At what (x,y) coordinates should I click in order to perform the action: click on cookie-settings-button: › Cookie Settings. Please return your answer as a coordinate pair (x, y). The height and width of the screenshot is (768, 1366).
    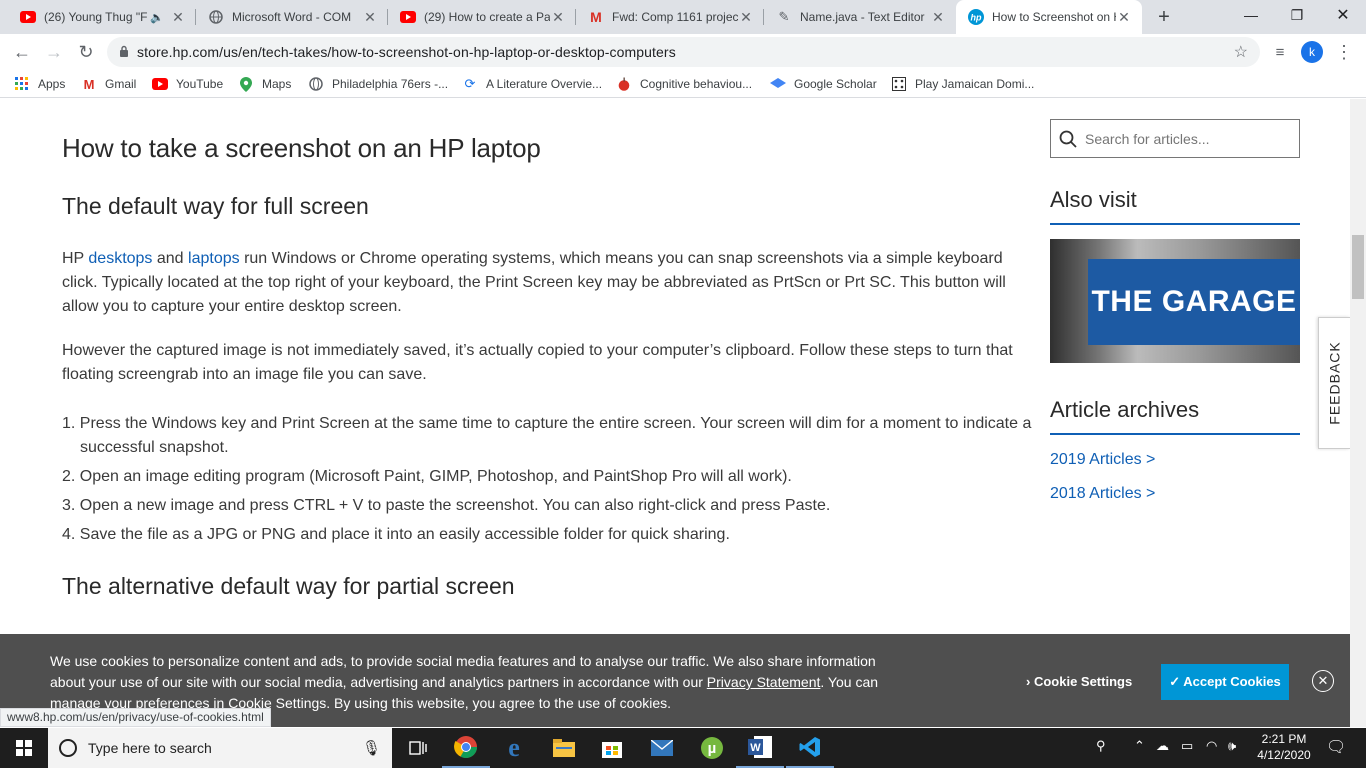
    Looking at the image, I should click on (1079, 681).